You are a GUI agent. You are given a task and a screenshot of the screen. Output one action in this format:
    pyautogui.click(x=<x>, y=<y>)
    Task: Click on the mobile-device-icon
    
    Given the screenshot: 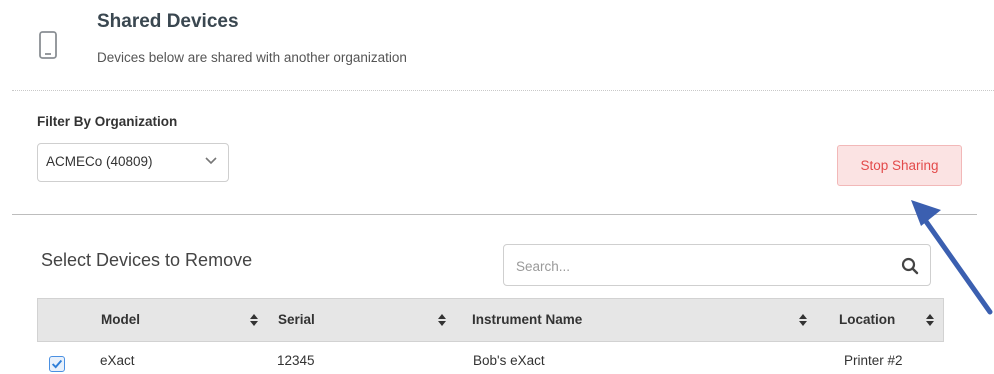 What is the action you would take?
    pyautogui.click(x=48, y=45)
    